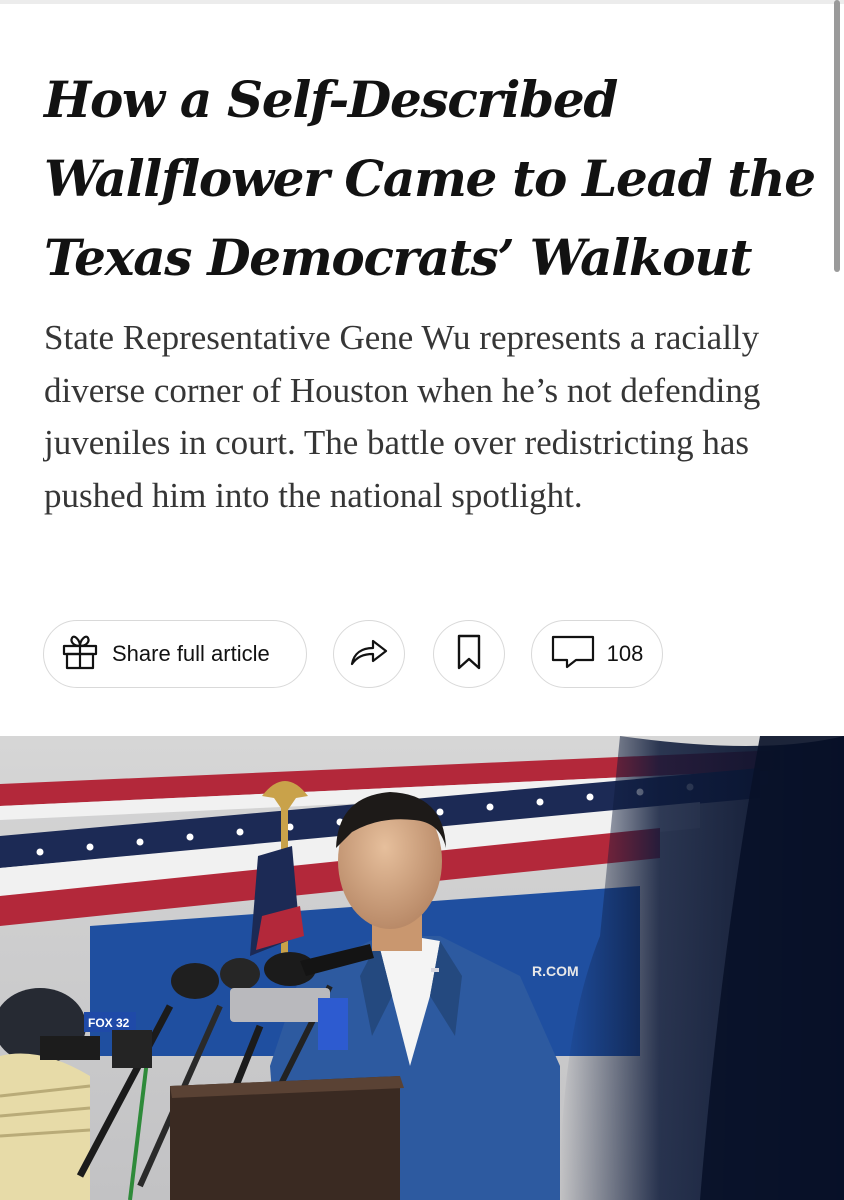 Image resolution: width=844 pixels, height=1200 pixels. What do you see at coordinates (80, 654) in the screenshot?
I see `gift-icon` at bounding box center [80, 654].